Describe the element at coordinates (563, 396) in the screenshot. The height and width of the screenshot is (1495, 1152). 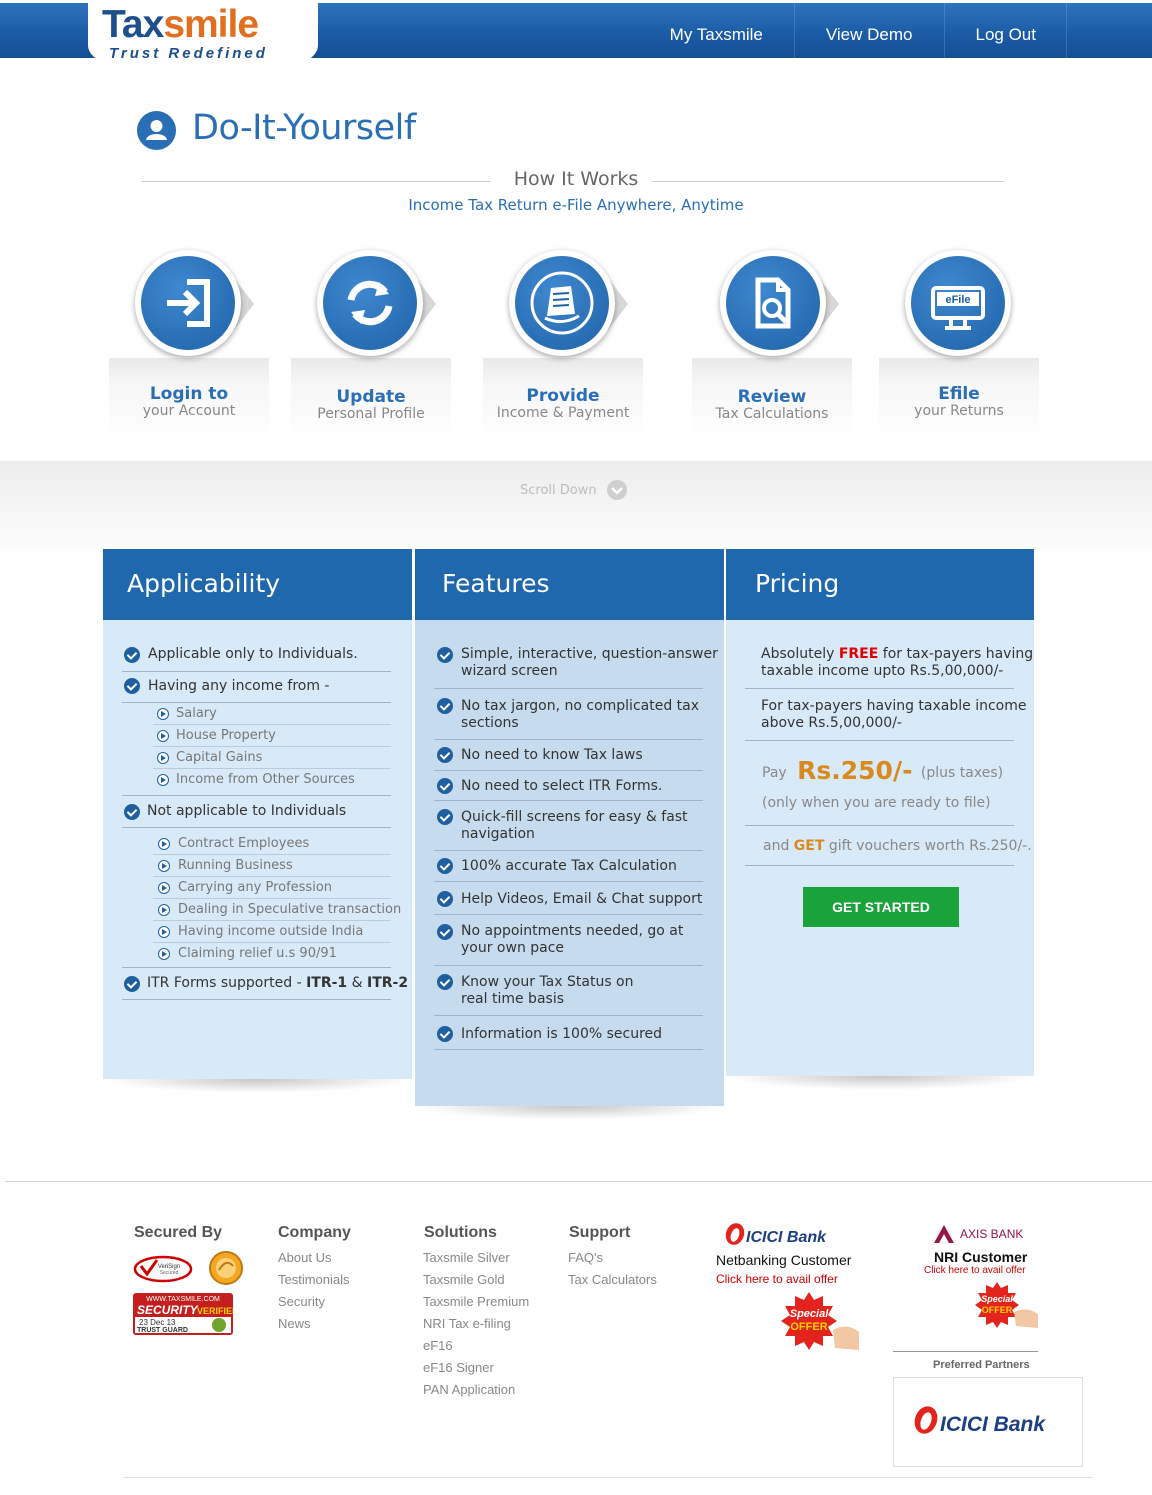
I see `step-label: Provide` at that location.